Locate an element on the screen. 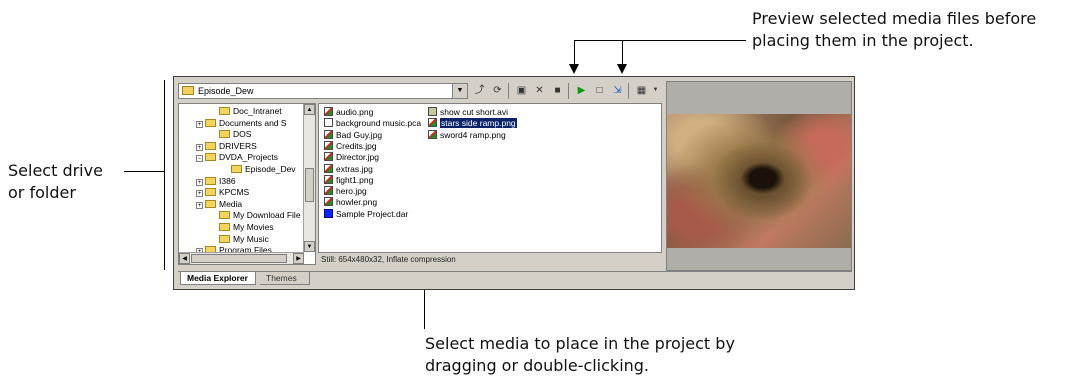  tree-item: + Documents and S is located at coordinates (241, 123).